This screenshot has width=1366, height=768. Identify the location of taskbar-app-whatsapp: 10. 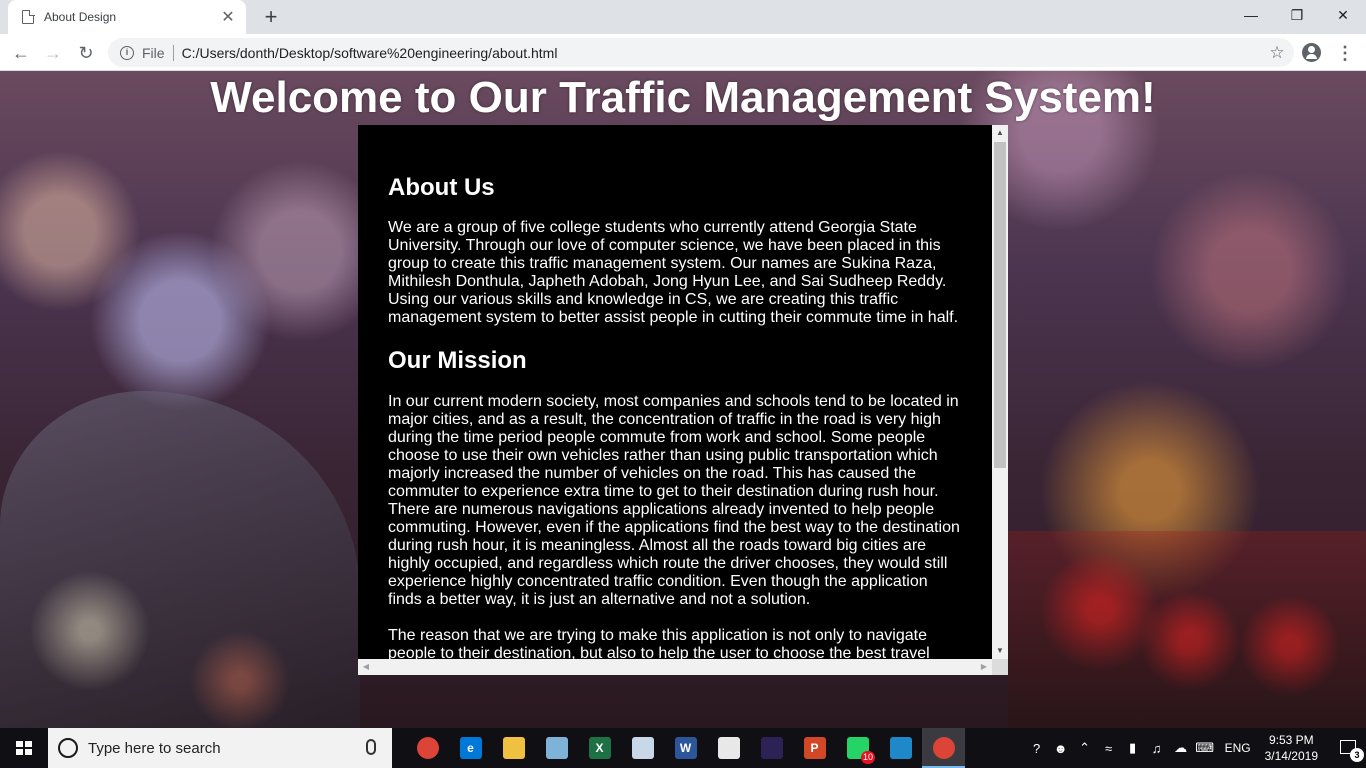
(857, 748).